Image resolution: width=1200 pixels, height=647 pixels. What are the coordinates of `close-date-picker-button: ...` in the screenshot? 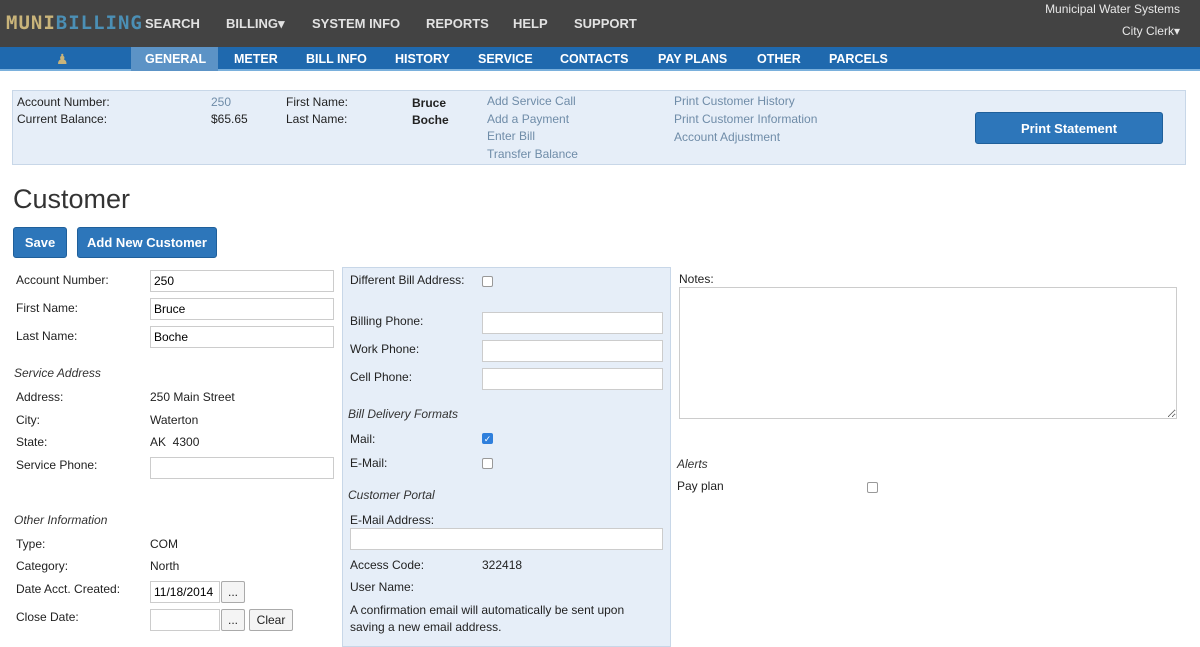 It's located at (233, 620).